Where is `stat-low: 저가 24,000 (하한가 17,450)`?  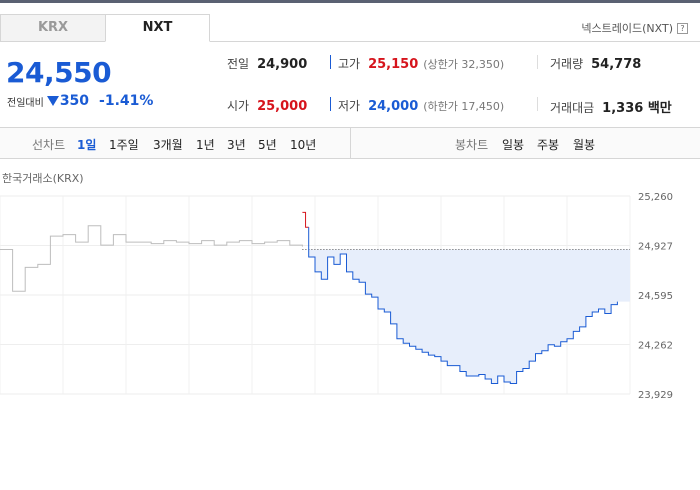 stat-low: 저가 24,000 (하한가 17,450) is located at coordinates (421, 105).